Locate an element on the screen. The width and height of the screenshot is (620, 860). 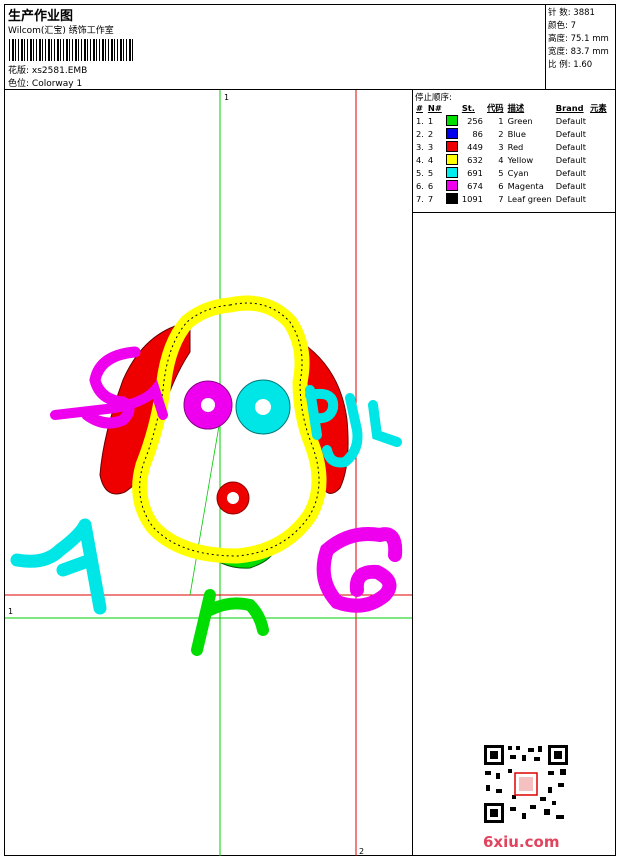
software-label: Wilcom(汇宝) 绣饰工作室 is located at coordinates (61, 31).